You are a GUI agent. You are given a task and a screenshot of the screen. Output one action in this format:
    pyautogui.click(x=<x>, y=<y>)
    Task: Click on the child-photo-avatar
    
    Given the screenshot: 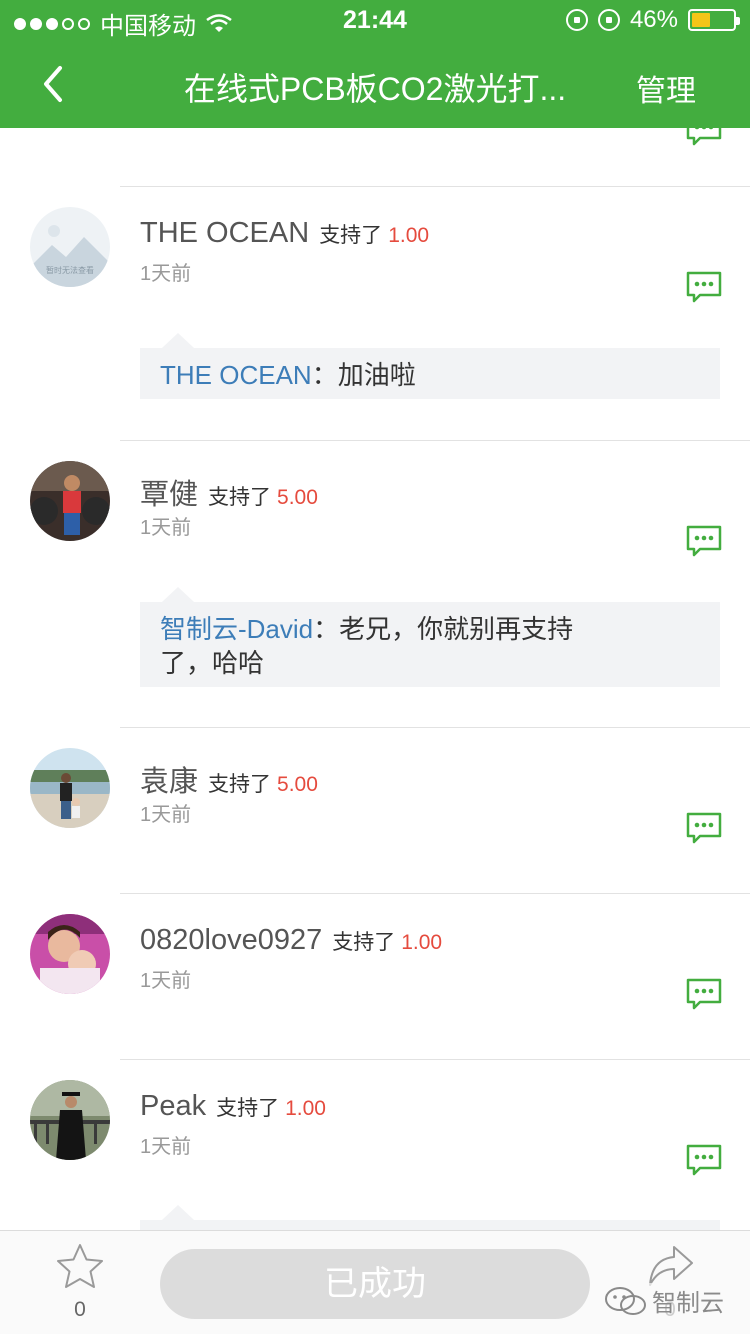 What is the action you would take?
    pyautogui.click(x=70, y=501)
    